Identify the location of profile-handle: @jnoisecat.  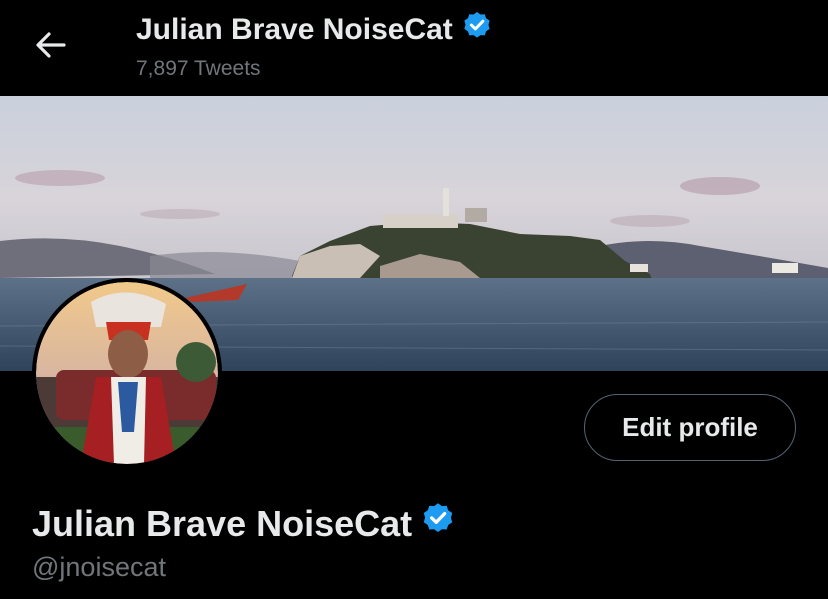
(99, 567).